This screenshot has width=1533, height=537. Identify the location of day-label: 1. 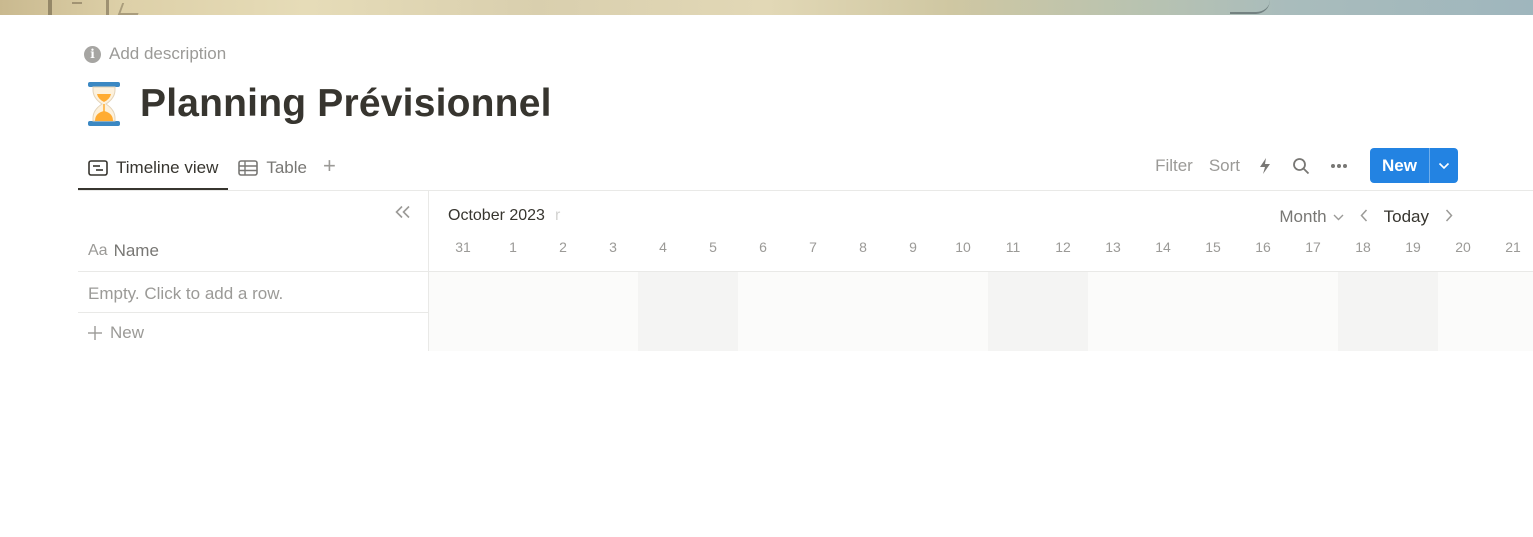
(513, 247).